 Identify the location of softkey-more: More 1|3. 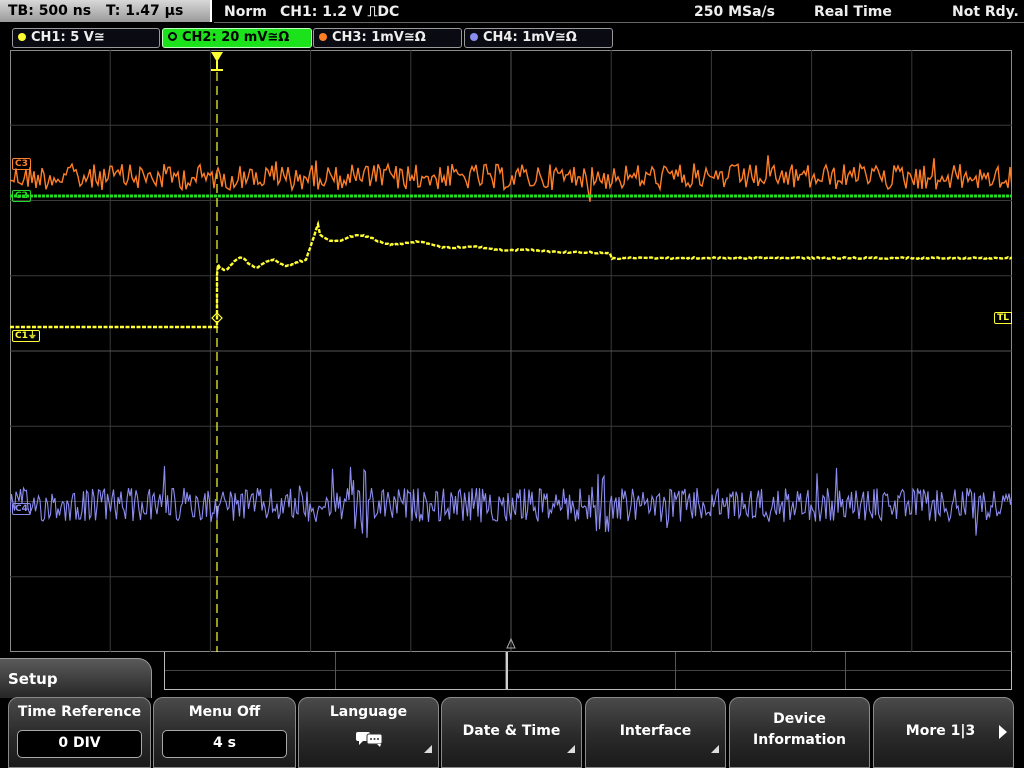
(943, 732).